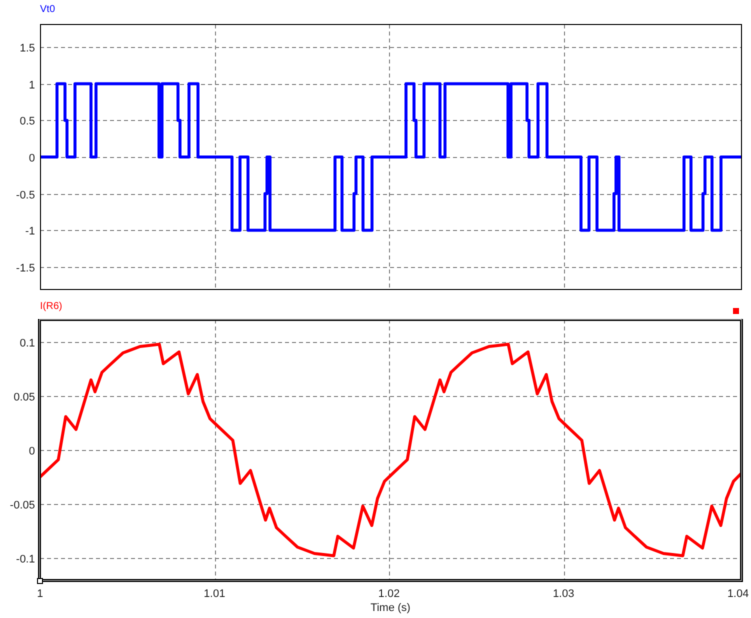  I want to click on y-tick-label: 0.5, so click(27, 122).